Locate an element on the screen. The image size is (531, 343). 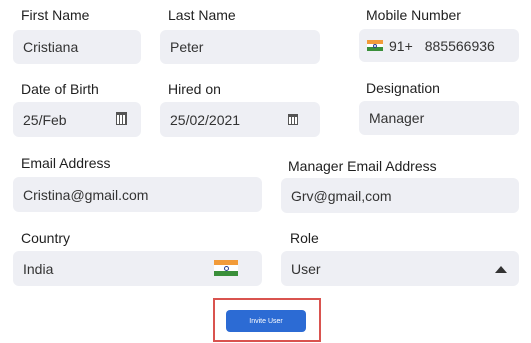
hired-on-label: Hired on is located at coordinates (194, 89).